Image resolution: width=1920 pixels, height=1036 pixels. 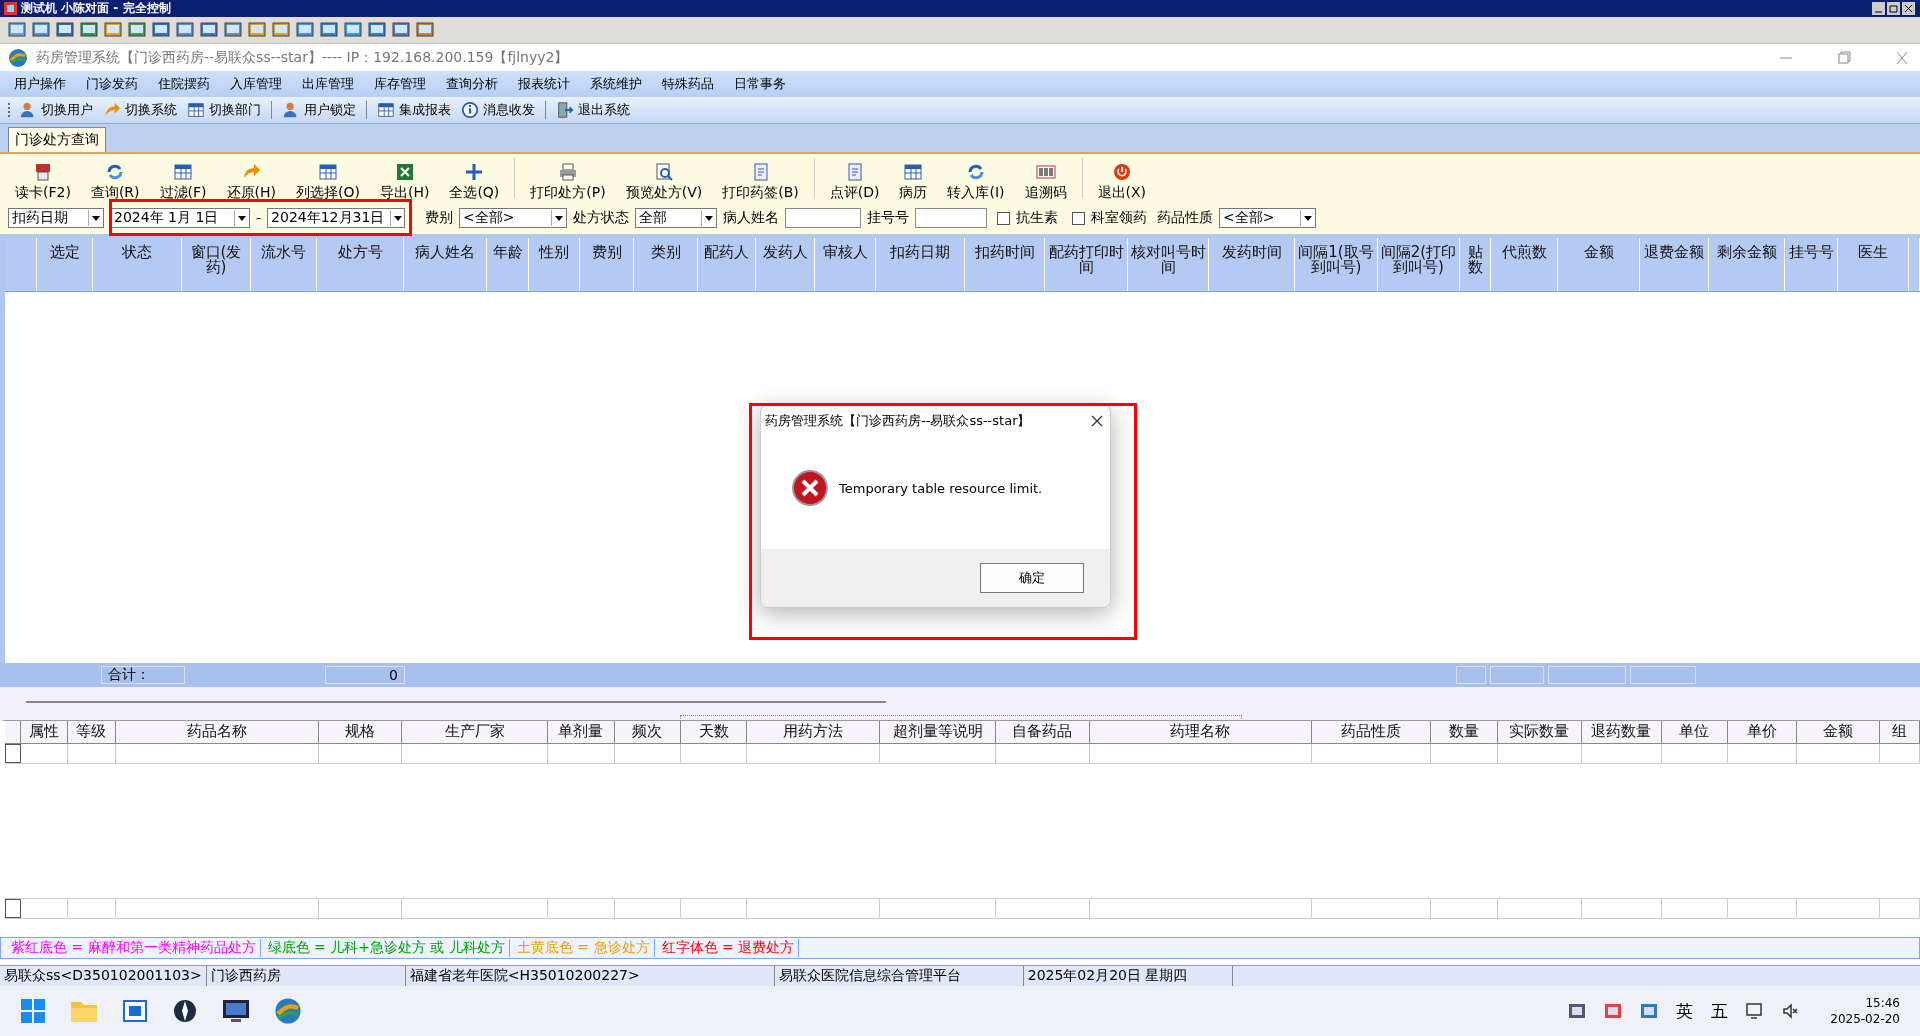 What do you see at coordinates (474, 182) in the screenshot?
I see `toolbar-button: 全选(Q)` at bounding box center [474, 182].